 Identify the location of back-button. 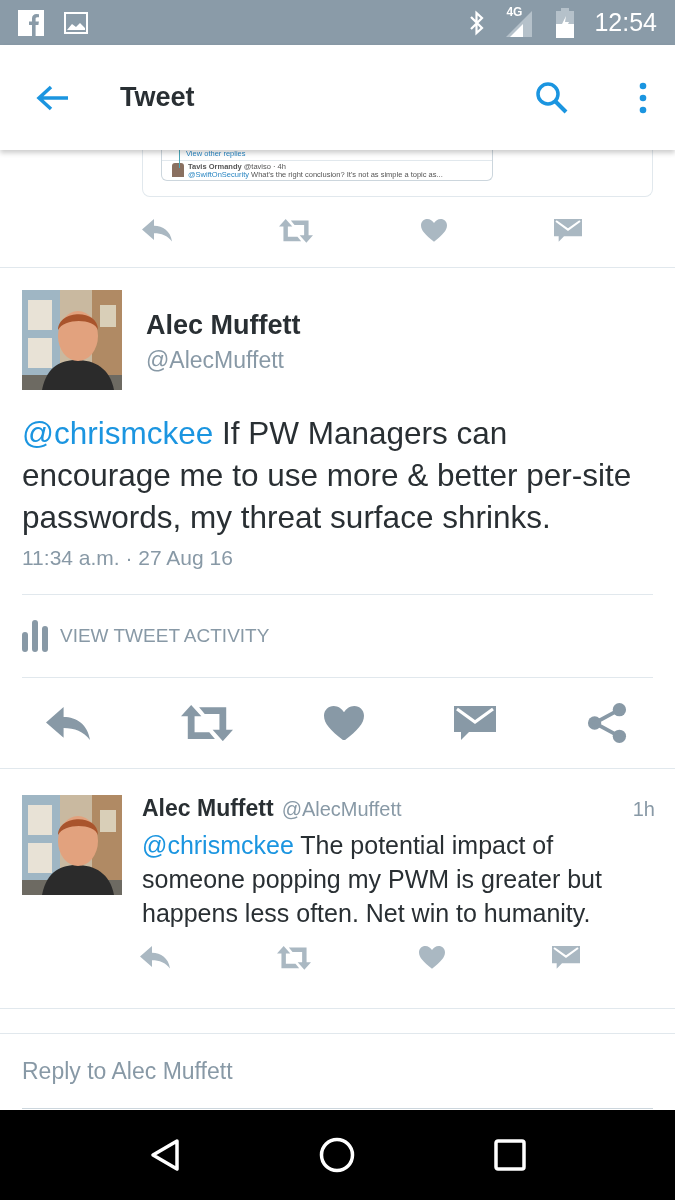
(53, 97).